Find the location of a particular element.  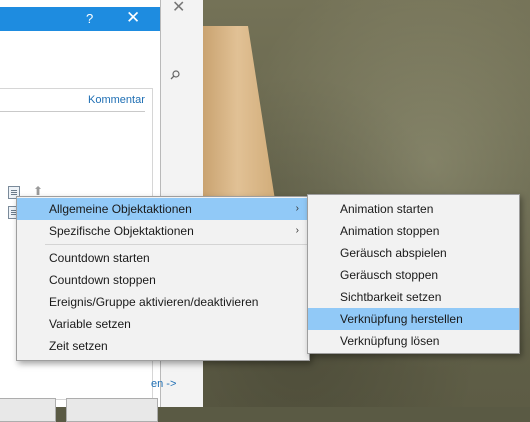

menu-item-set-variable: Variable setzen is located at coordinates (163, 324).